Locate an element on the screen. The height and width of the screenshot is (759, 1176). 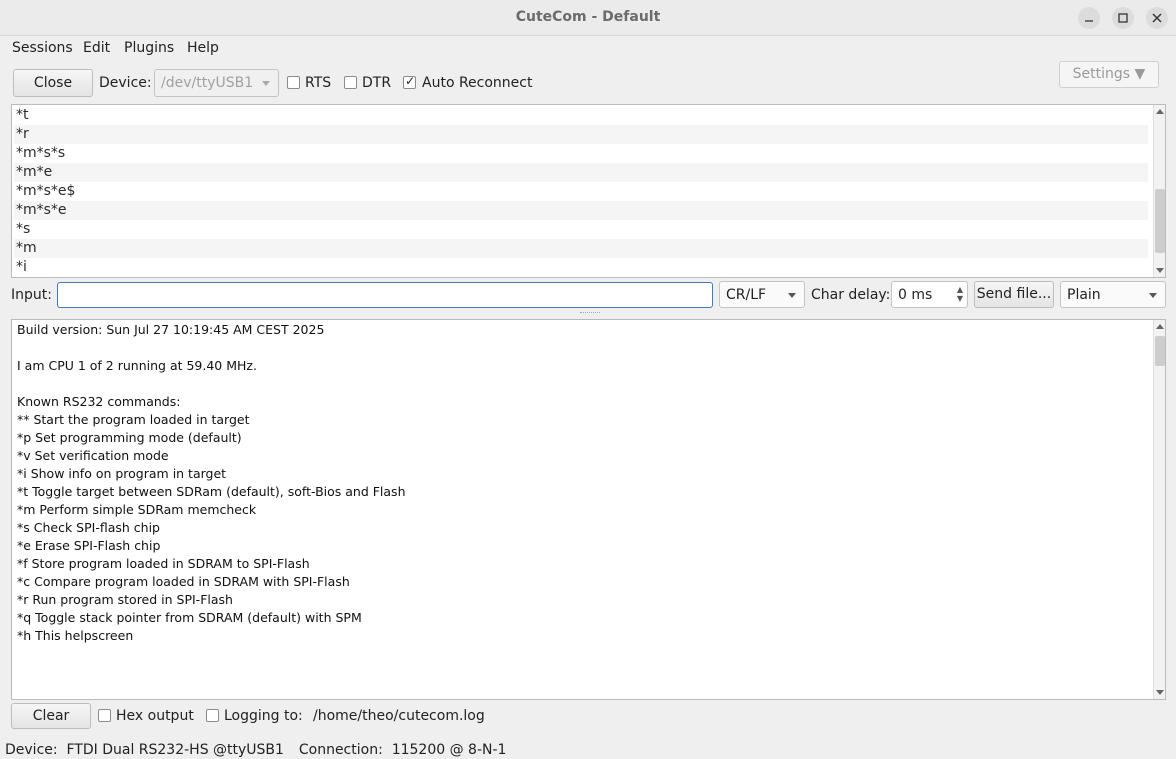
output-line: *e Erase SPI-Flash chip is located at coordinates (89, 545).